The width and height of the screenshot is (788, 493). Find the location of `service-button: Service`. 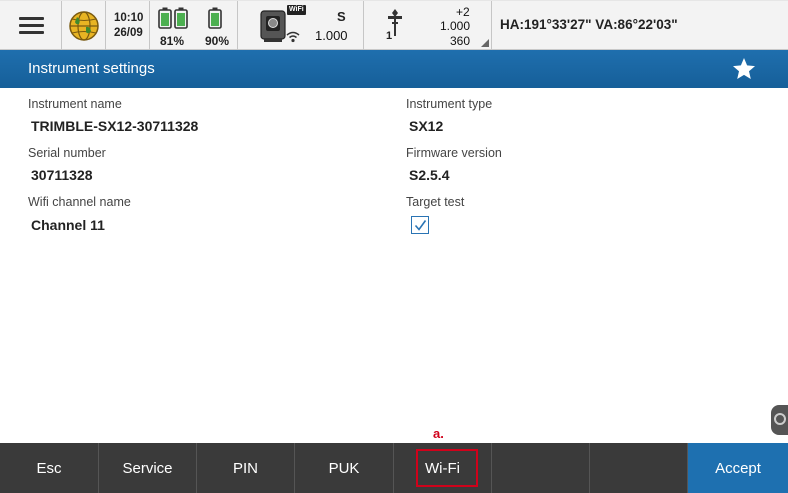

service-button: Service is located at coordinates (148, 468).